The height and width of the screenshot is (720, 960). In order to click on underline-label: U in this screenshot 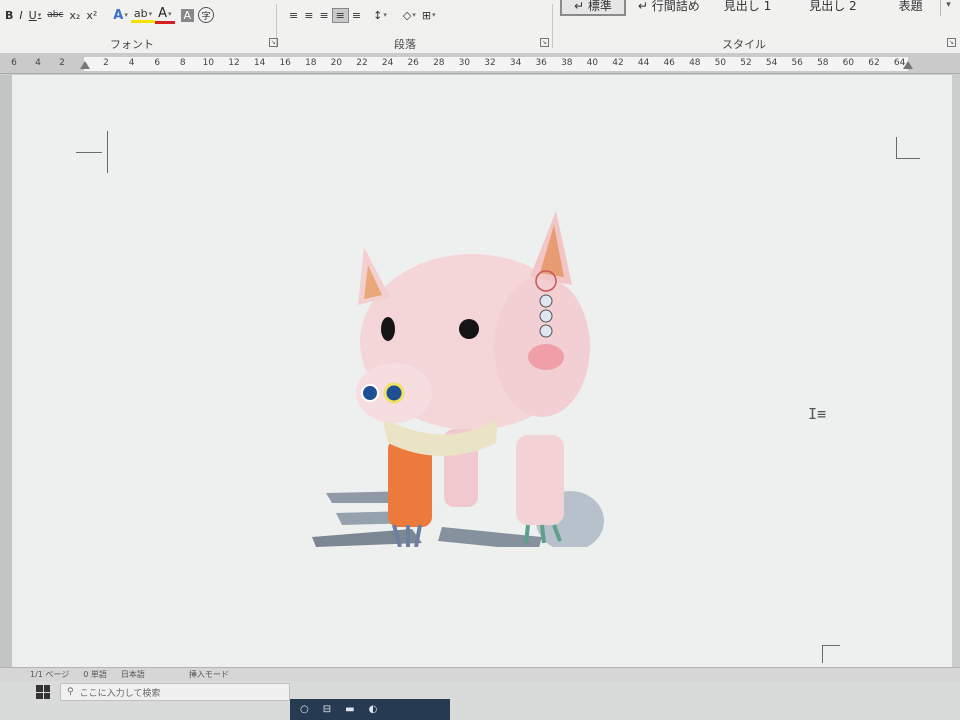, I will do `click(32, 15)`.